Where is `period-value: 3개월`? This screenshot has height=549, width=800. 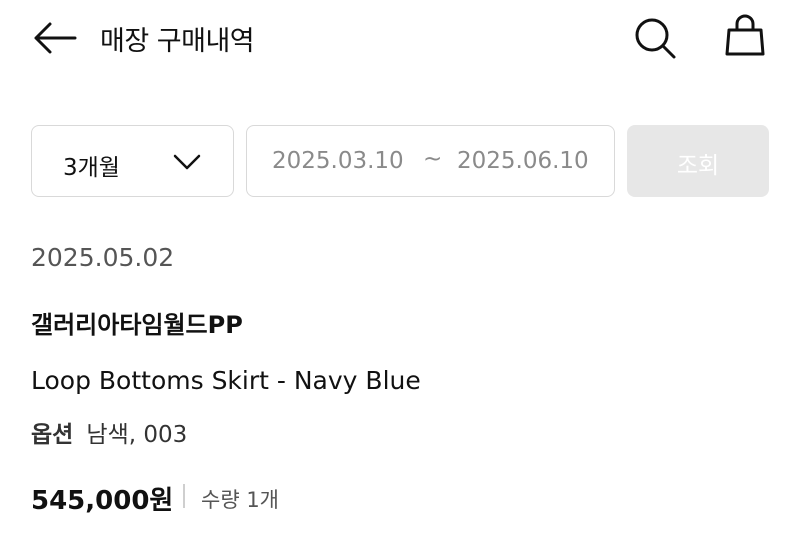 period-value: 3개월 is located at coordinates (91, 168).